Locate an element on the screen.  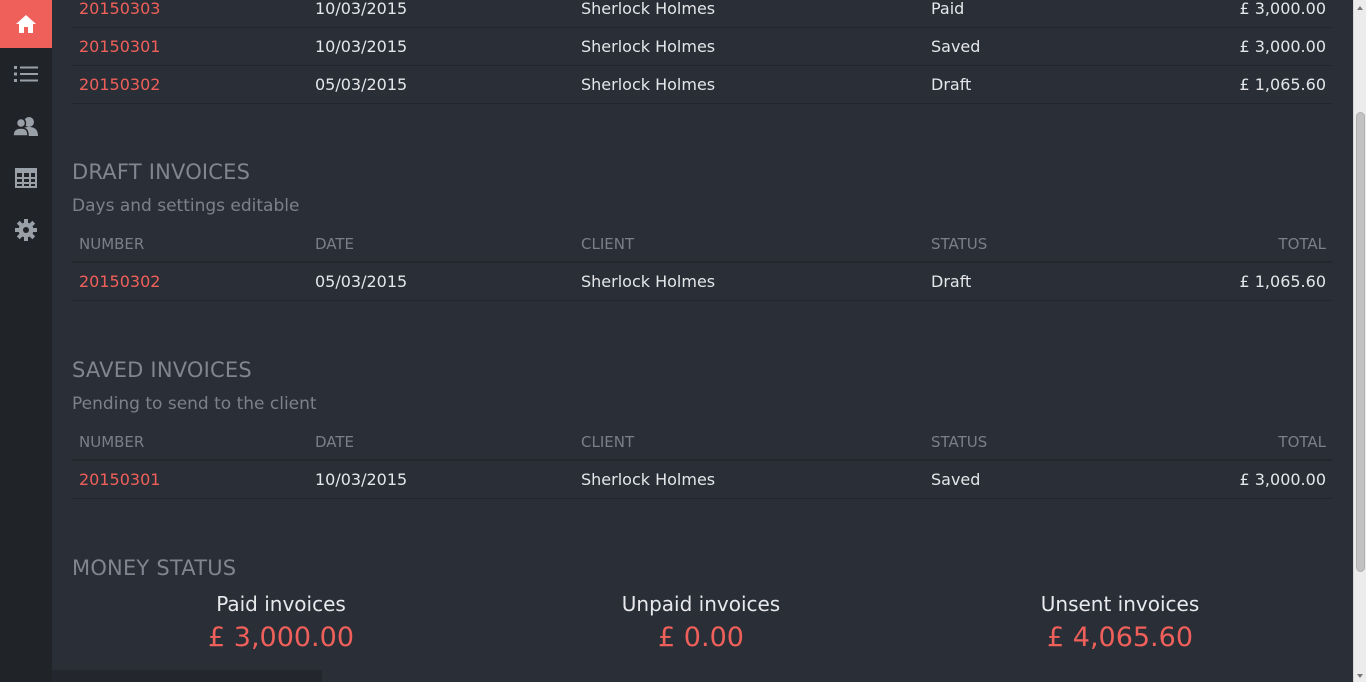
sidebar is located at coordinates (26, 341).